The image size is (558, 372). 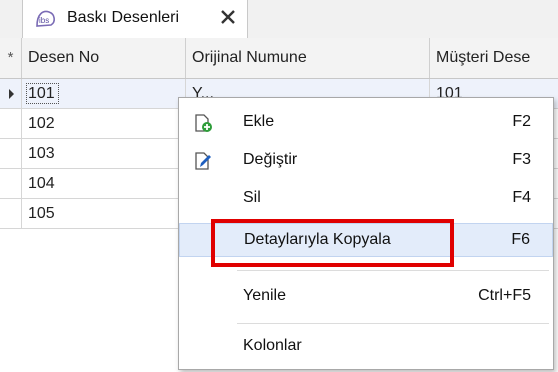 I want to click on menu-item-ekle: Ekle F2, so click(x=366, y=123).